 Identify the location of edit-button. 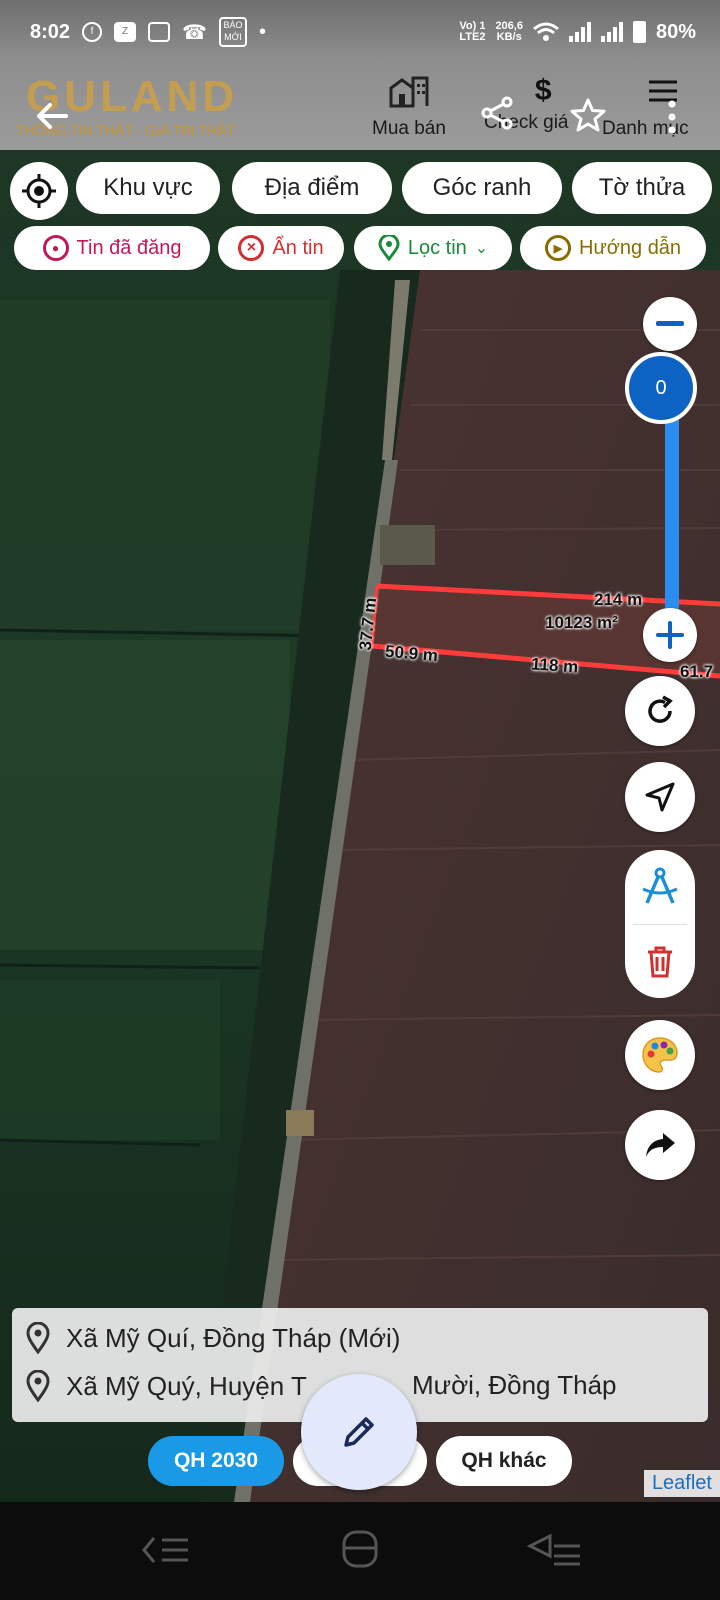
(359, 1432).